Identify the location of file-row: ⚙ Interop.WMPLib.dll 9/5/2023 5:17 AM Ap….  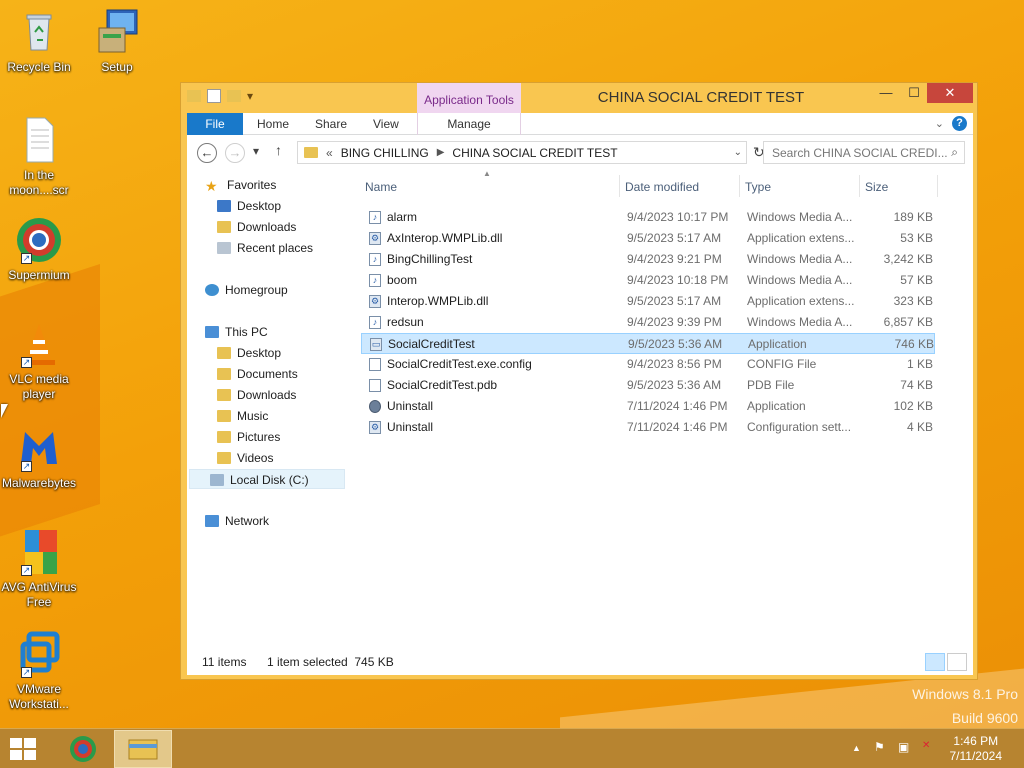
(648, 301).